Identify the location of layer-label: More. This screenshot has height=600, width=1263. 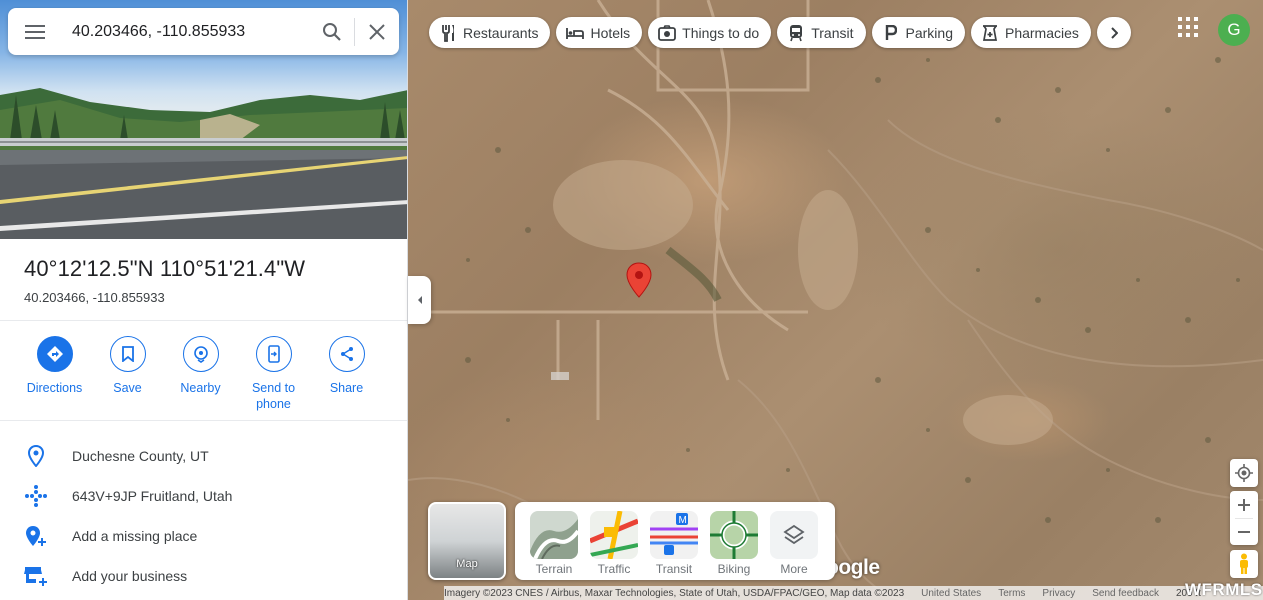
(794, 569).